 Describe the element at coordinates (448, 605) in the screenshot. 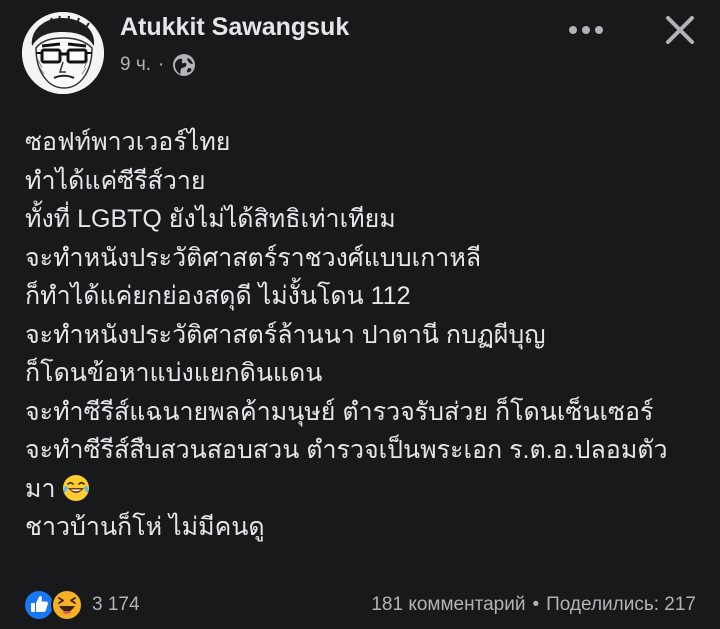

I see `comments-count-link: 181 комментарий` at that location.